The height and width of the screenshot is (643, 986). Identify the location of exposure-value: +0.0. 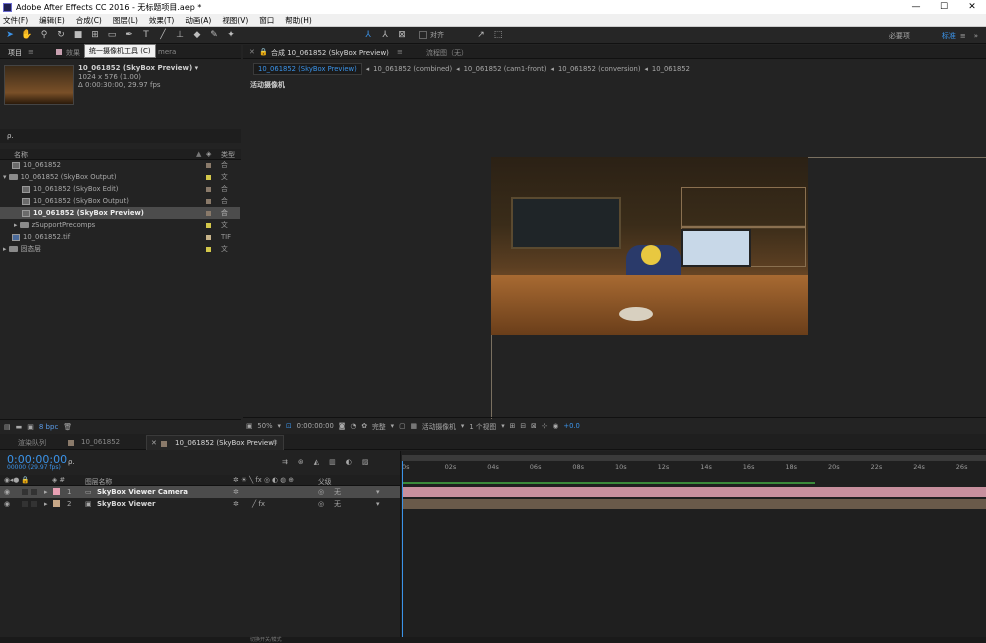
(571, 426).